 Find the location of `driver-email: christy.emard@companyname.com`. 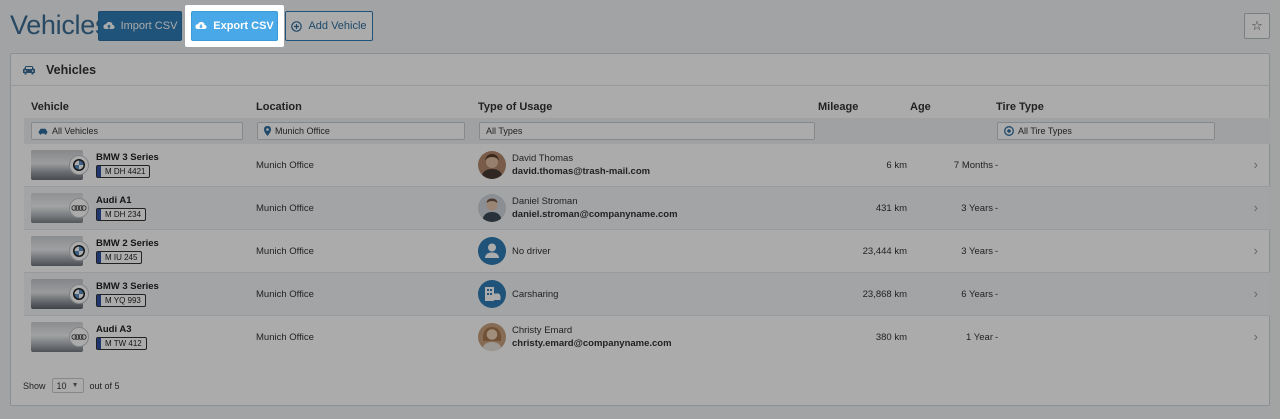

driver-email: christy.emard@companyname.com is located at coordinates (592, 343).